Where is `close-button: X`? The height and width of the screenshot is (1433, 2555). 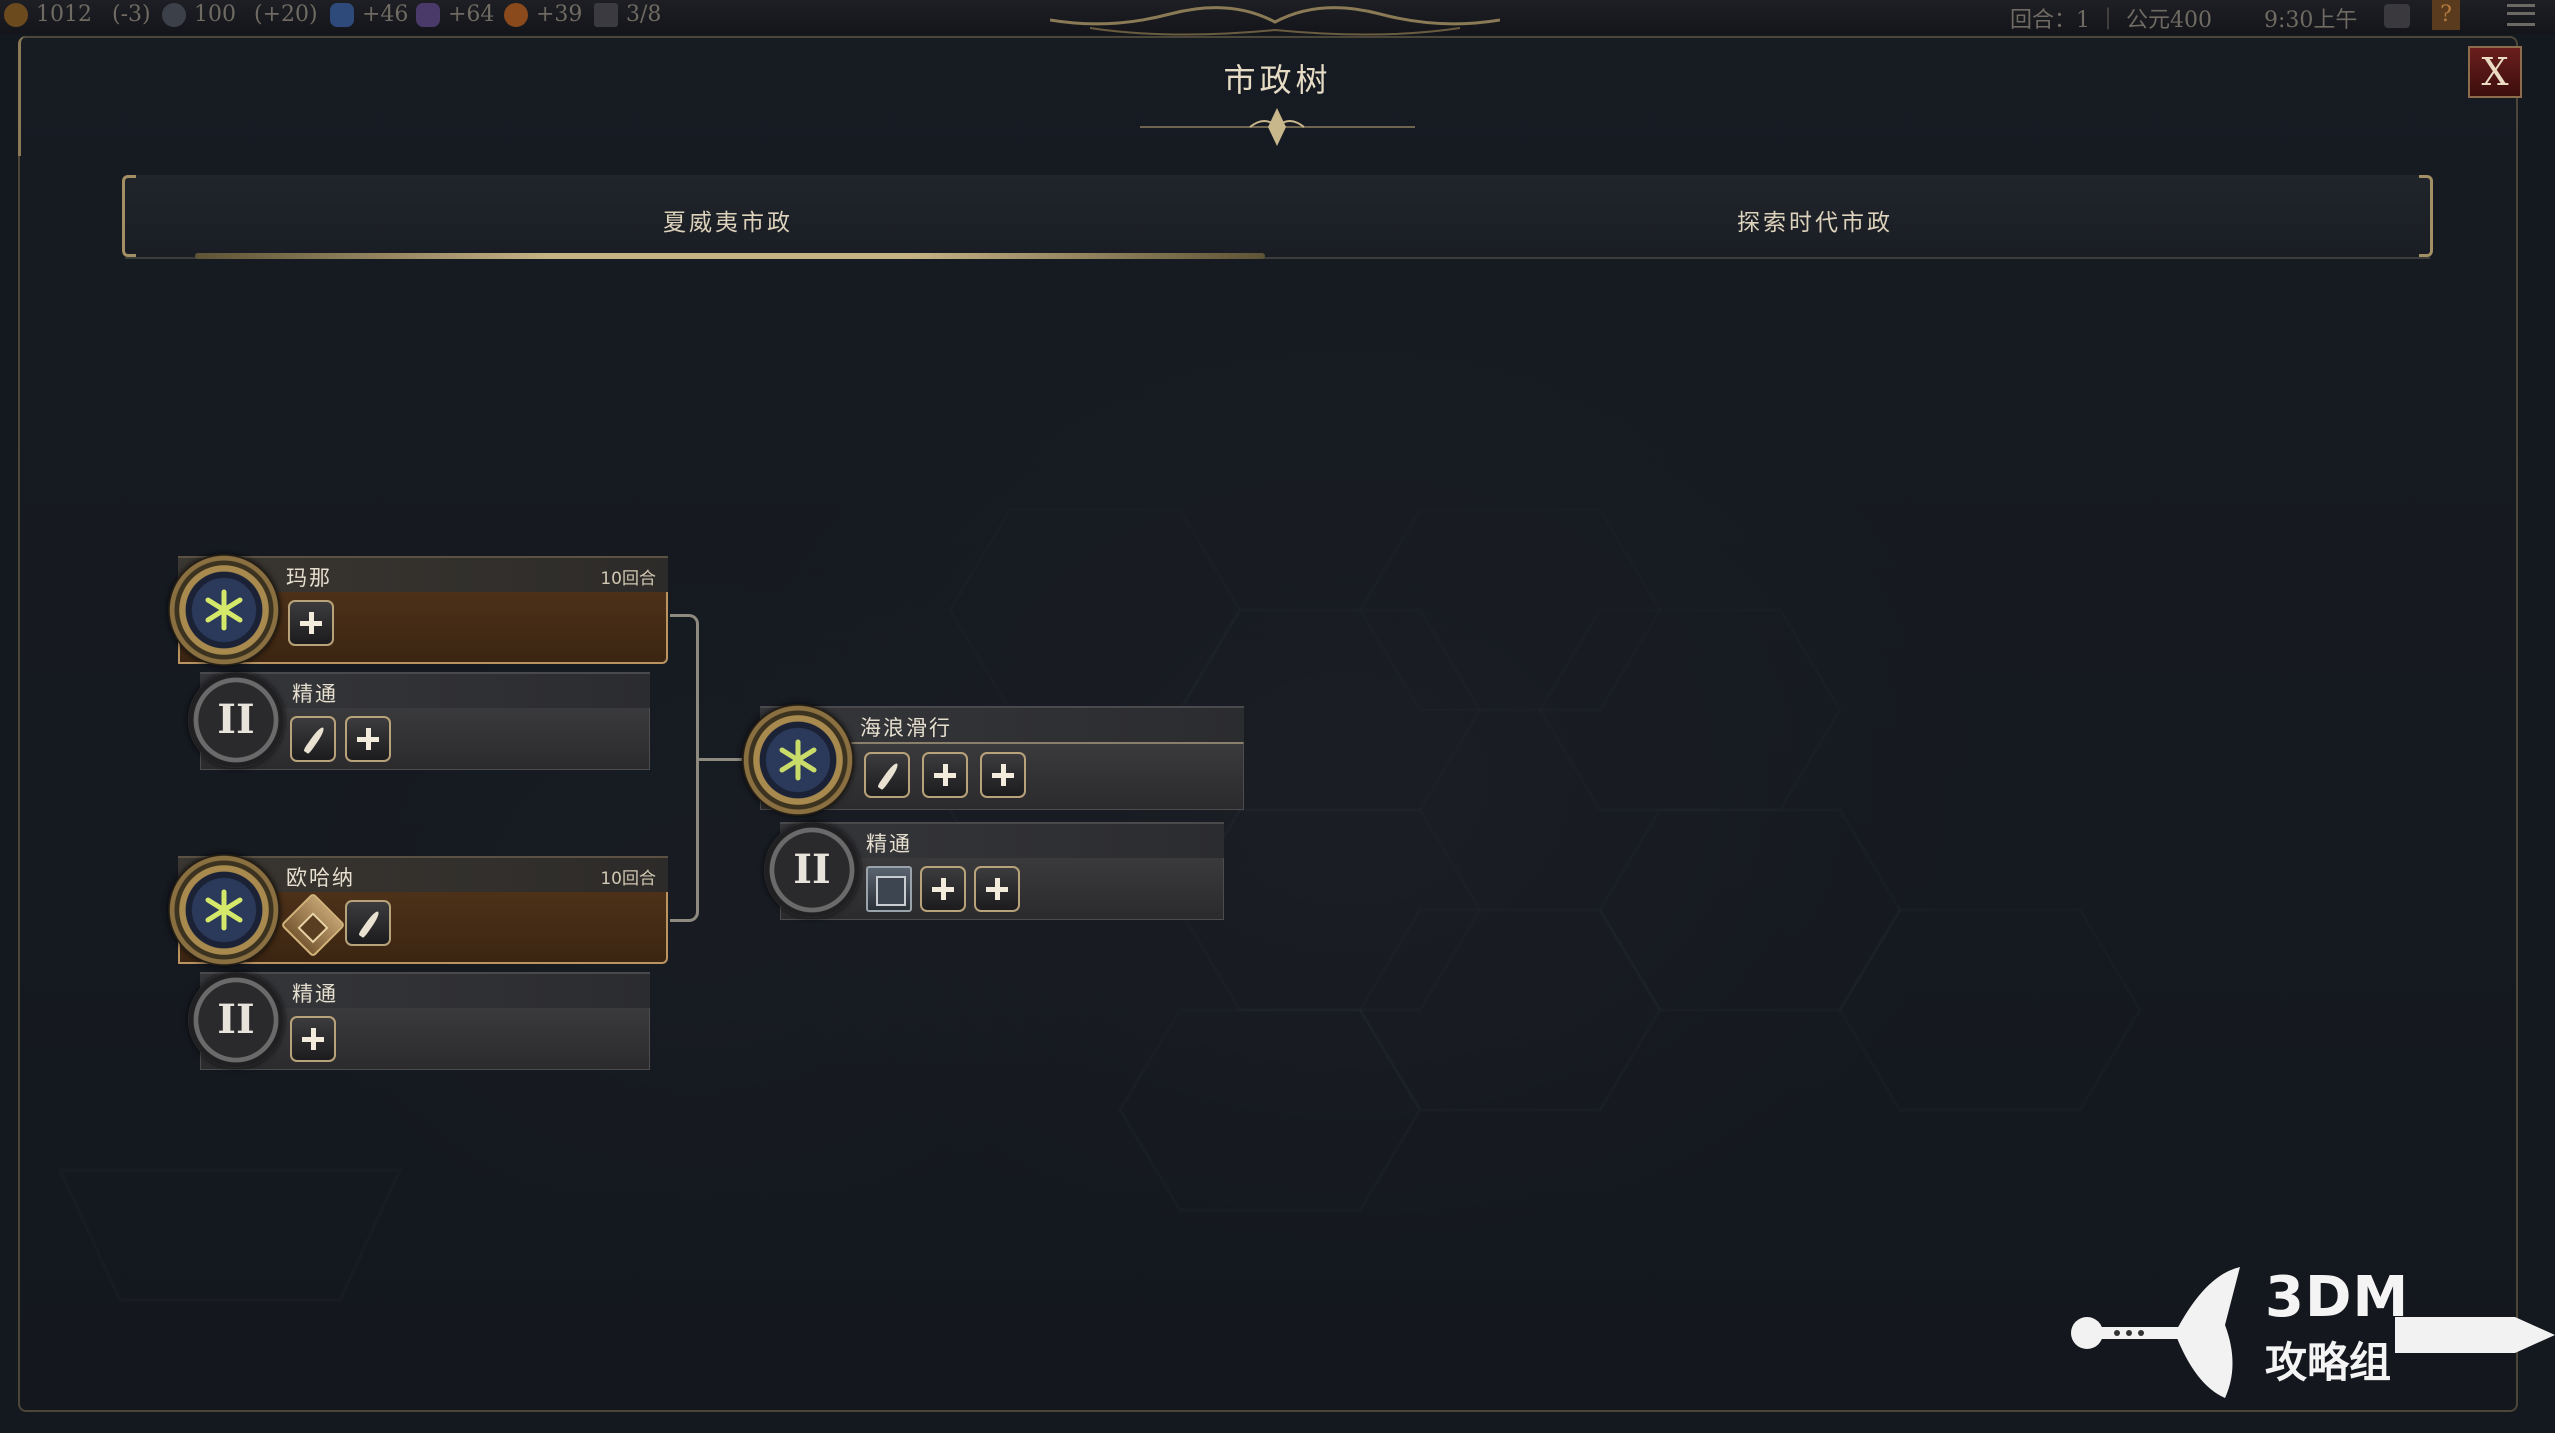 close-button: X is located at coordinates (2495, 72).